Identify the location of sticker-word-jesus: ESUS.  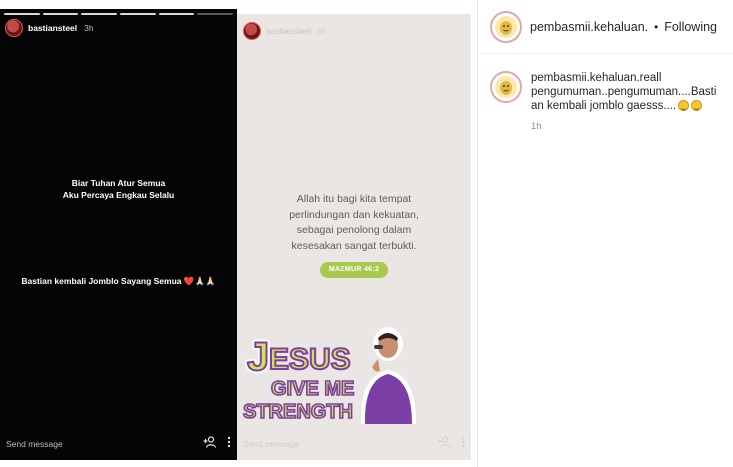
(310, 359).